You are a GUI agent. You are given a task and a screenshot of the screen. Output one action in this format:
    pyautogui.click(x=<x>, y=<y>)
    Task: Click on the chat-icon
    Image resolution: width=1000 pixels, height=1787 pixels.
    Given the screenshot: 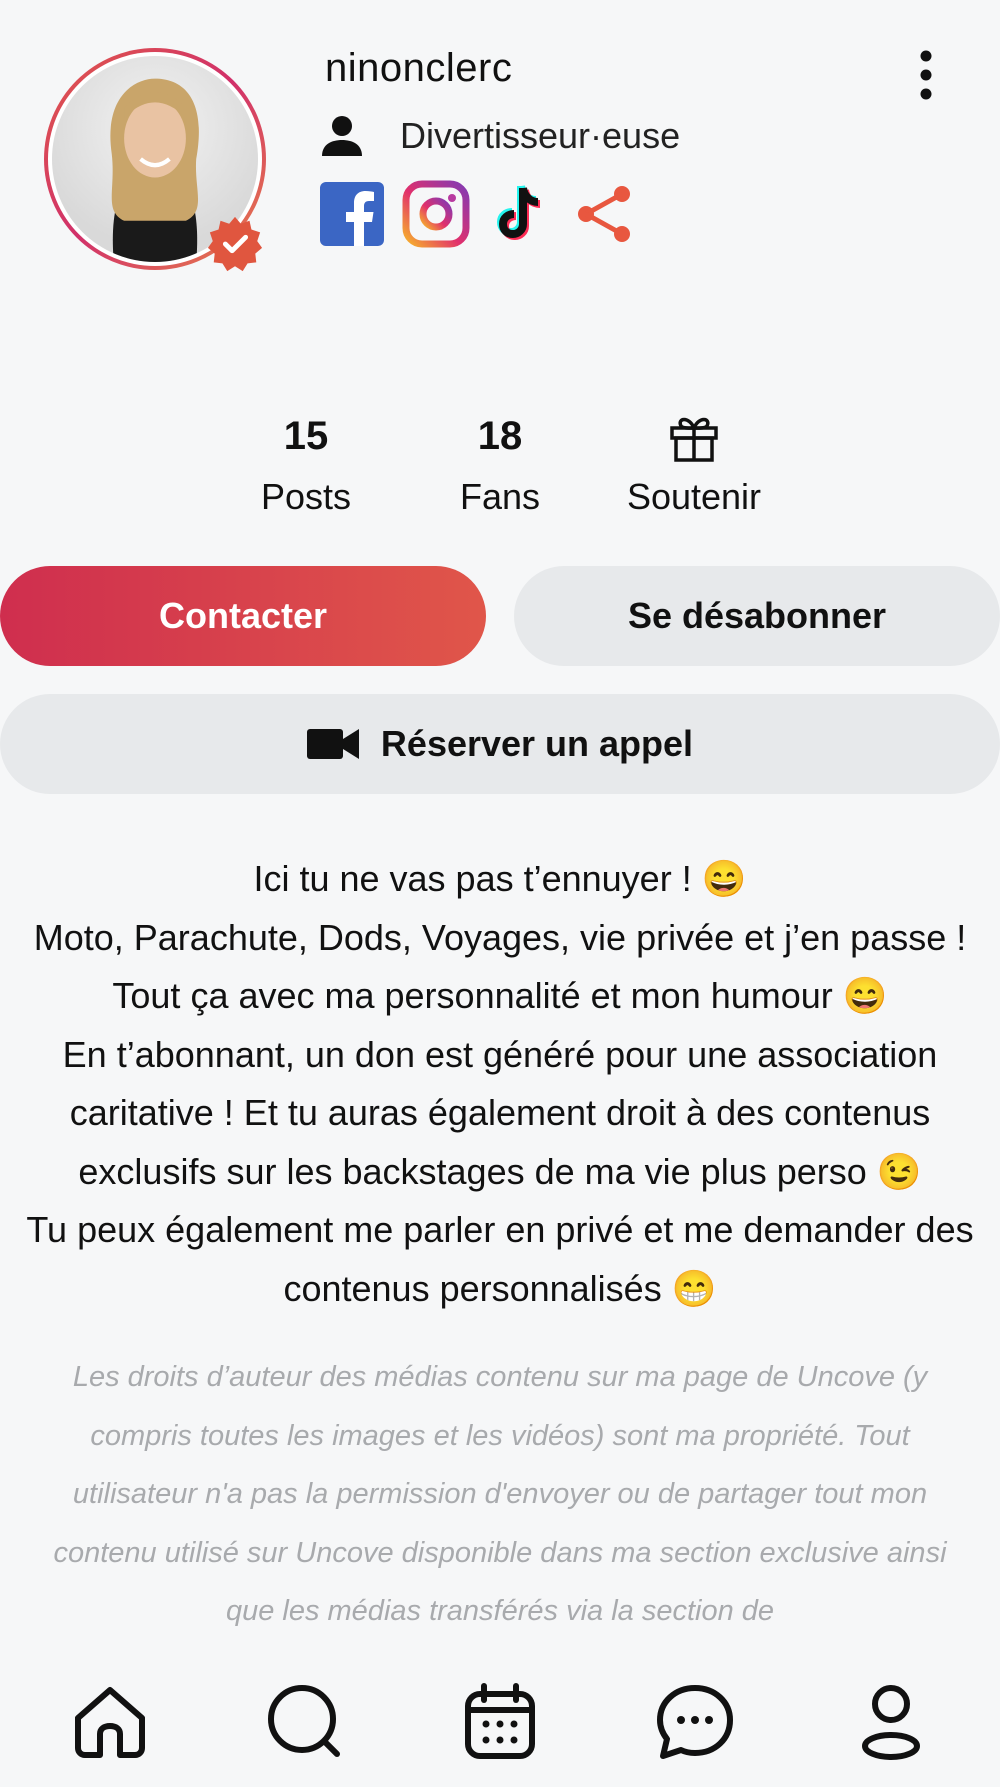 What is the action you would take?
    pyautogui.click(x=695, y=1722)
    